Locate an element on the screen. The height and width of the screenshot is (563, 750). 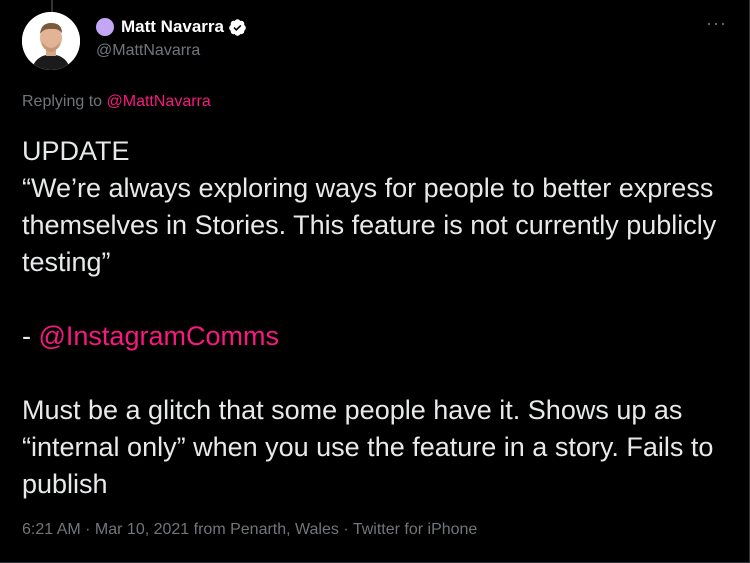
replying-to-line: Replying to @MattNavarra is located at coordinates (116, 102).